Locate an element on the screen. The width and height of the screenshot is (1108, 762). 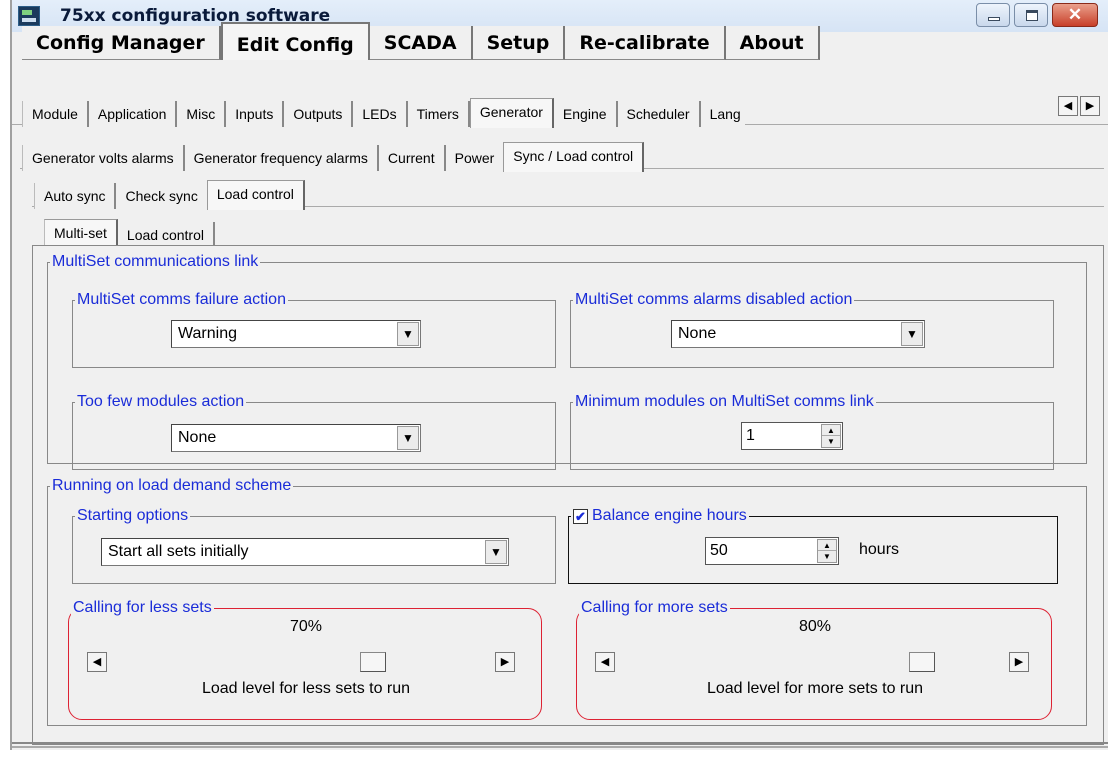
tab-scada: SCADA is located at coordinates (421, 43).